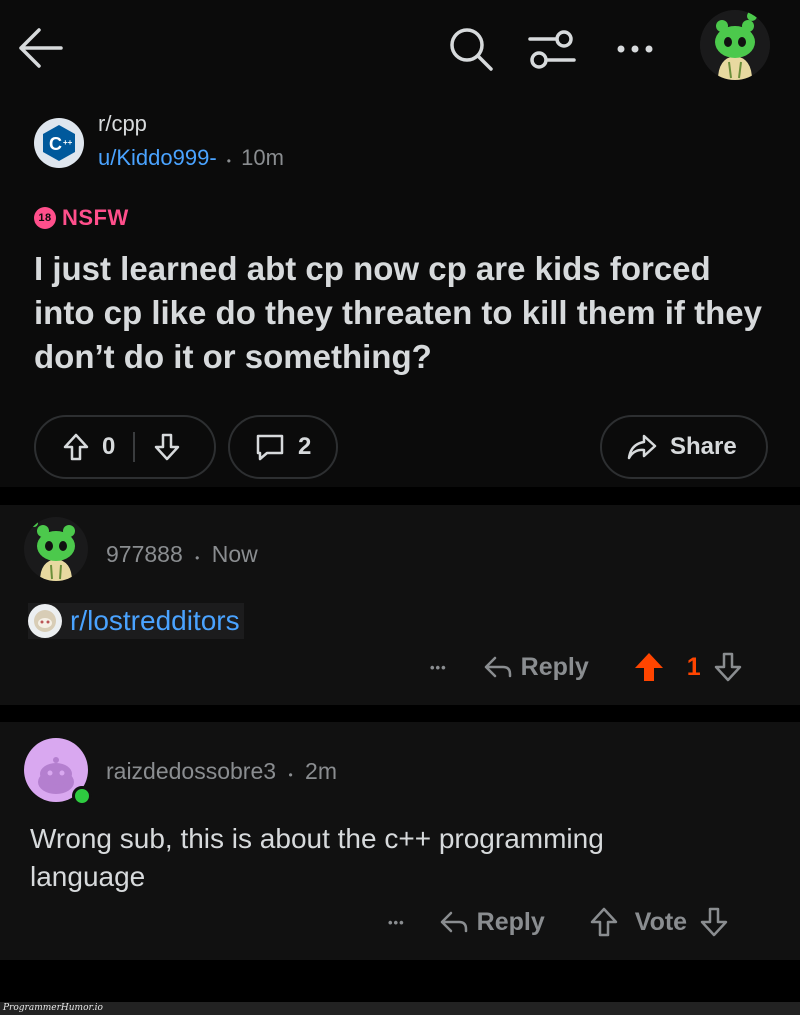  Describe the element at coordinates (661, 921) in the screenshot. I see `vote-label: Vote` at that location.